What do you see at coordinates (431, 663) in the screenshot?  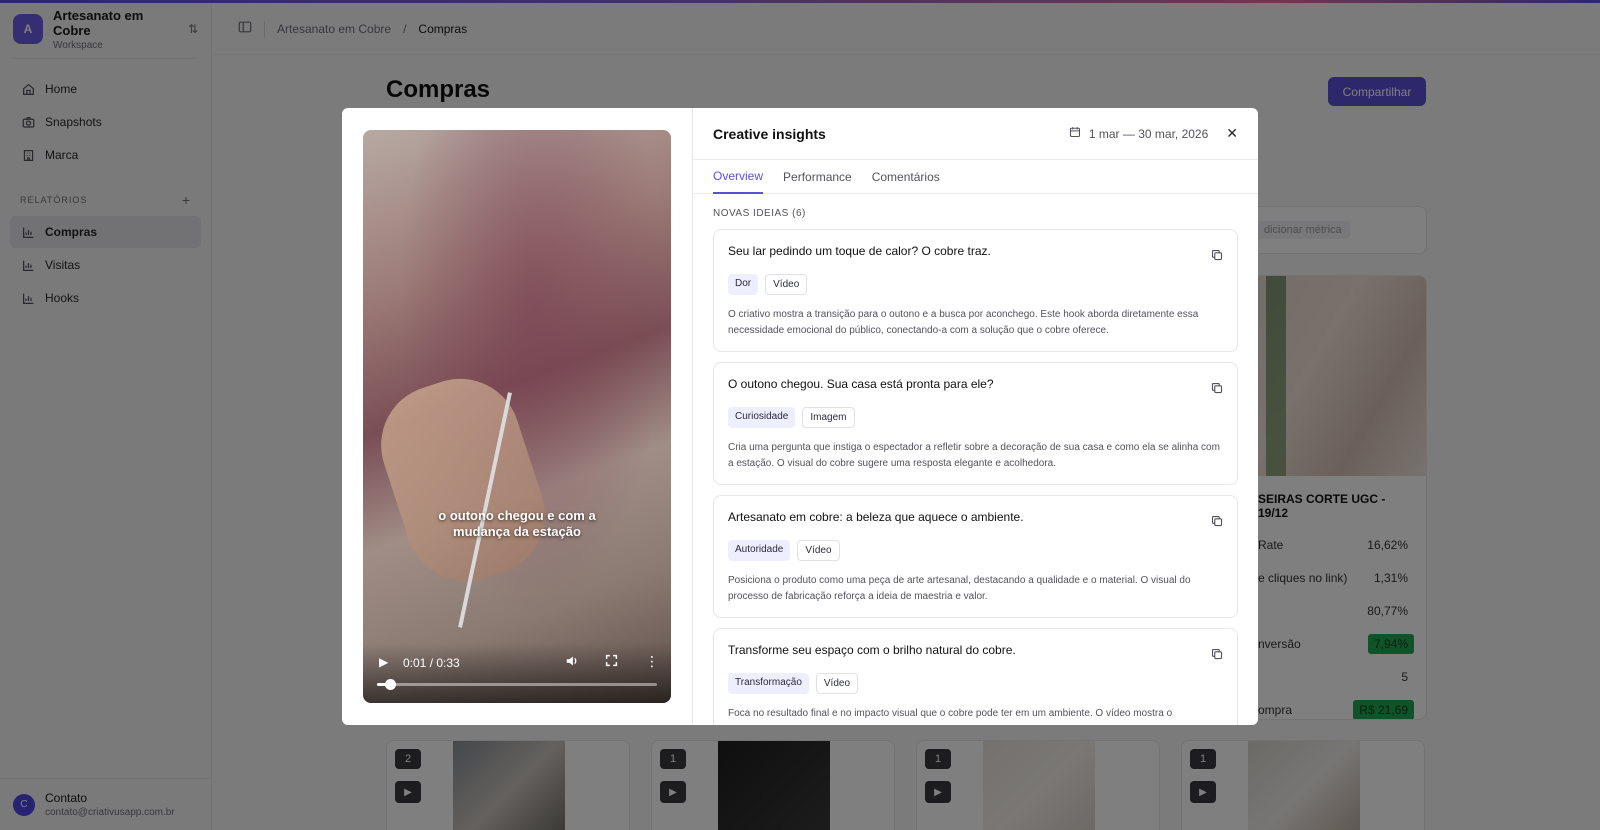 I see `video-time: 0:01 / 0:33` at bounding box center [431, 663].